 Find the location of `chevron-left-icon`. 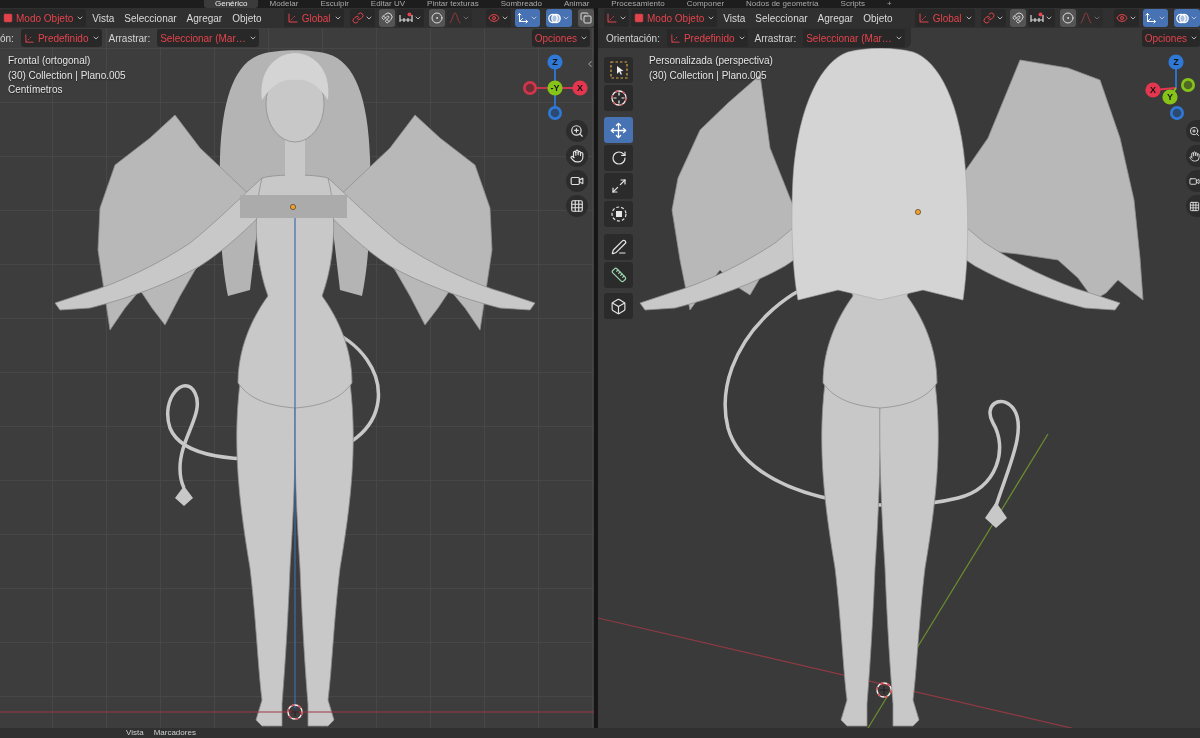

chevron-left-icon is located at coordinates (589, 64).